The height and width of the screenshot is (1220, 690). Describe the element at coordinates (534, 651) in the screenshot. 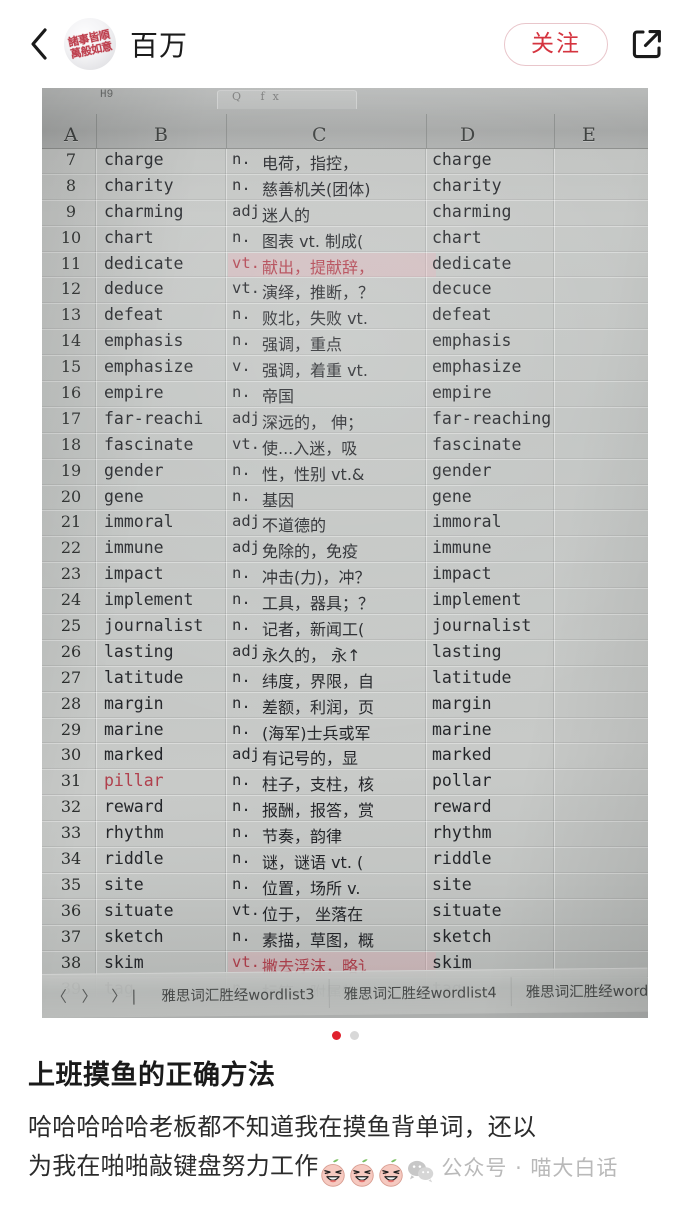

I see `cell-d: lasting` at that location.